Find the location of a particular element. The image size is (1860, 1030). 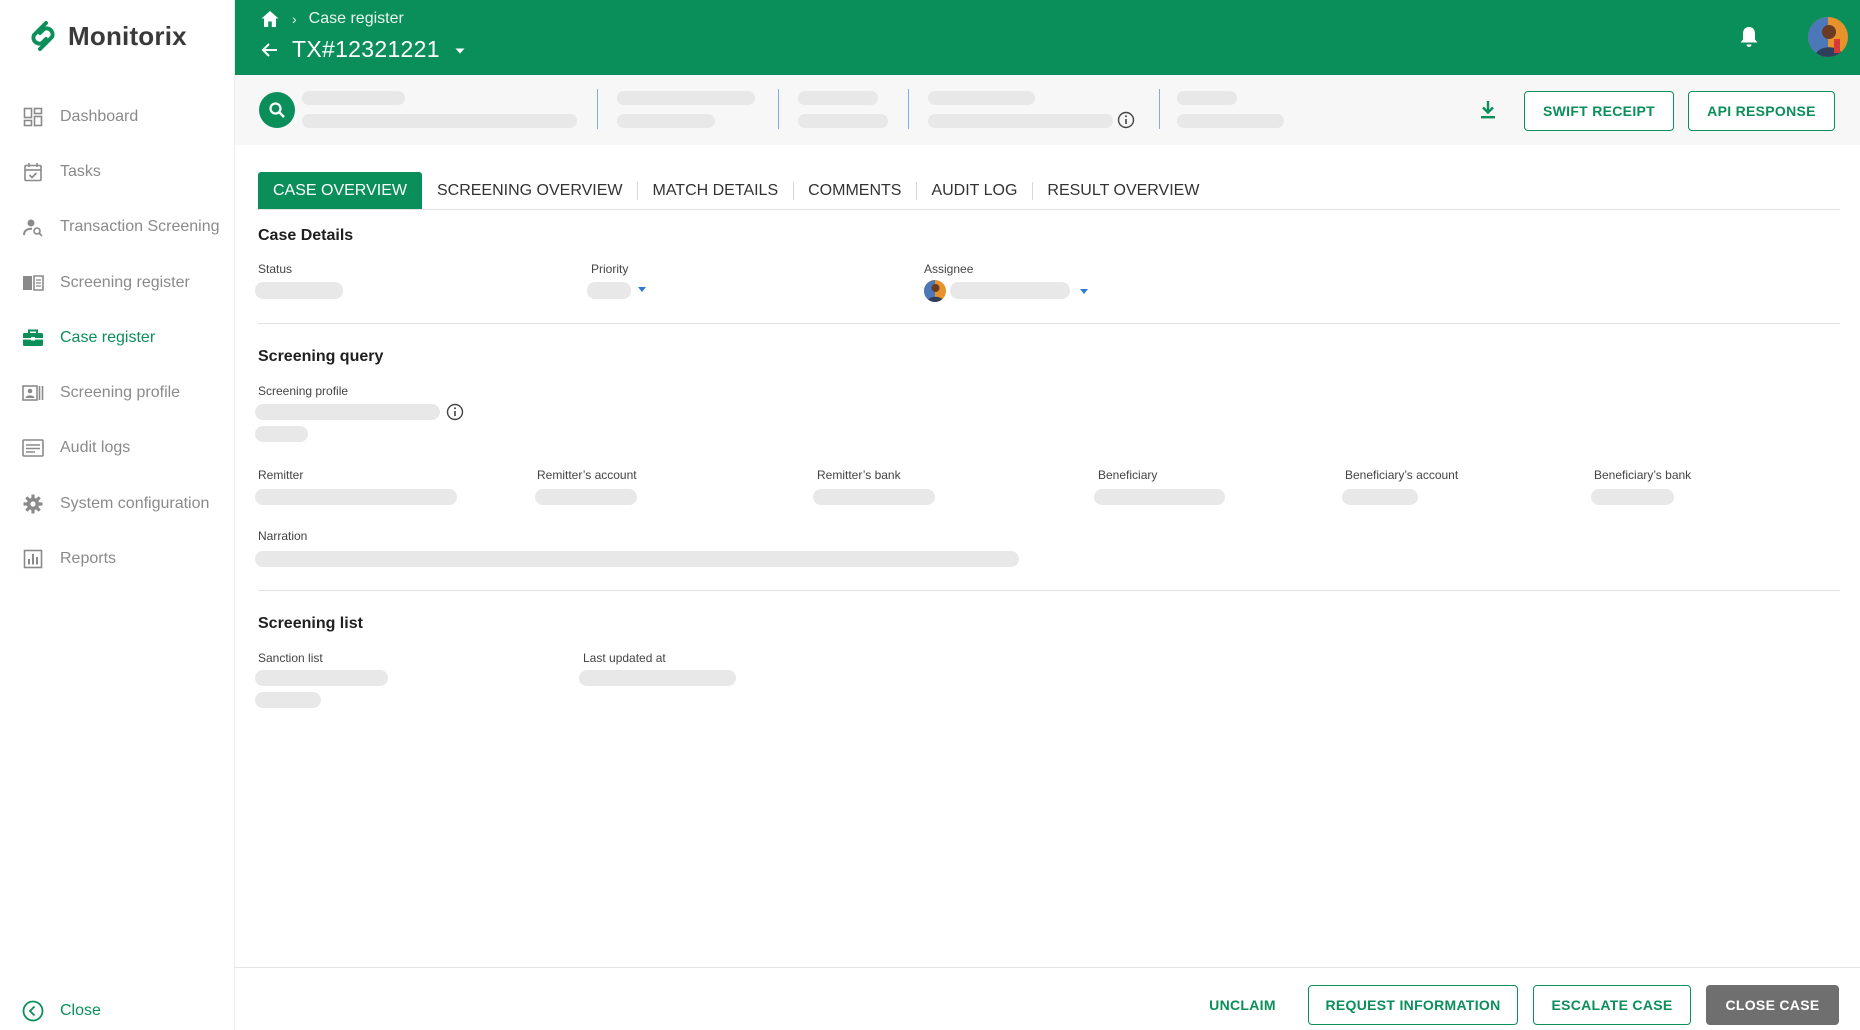

transaction-summary-bar: SWIFT RECEIPT API RESPONSE is located at coordinates (1047, 110).